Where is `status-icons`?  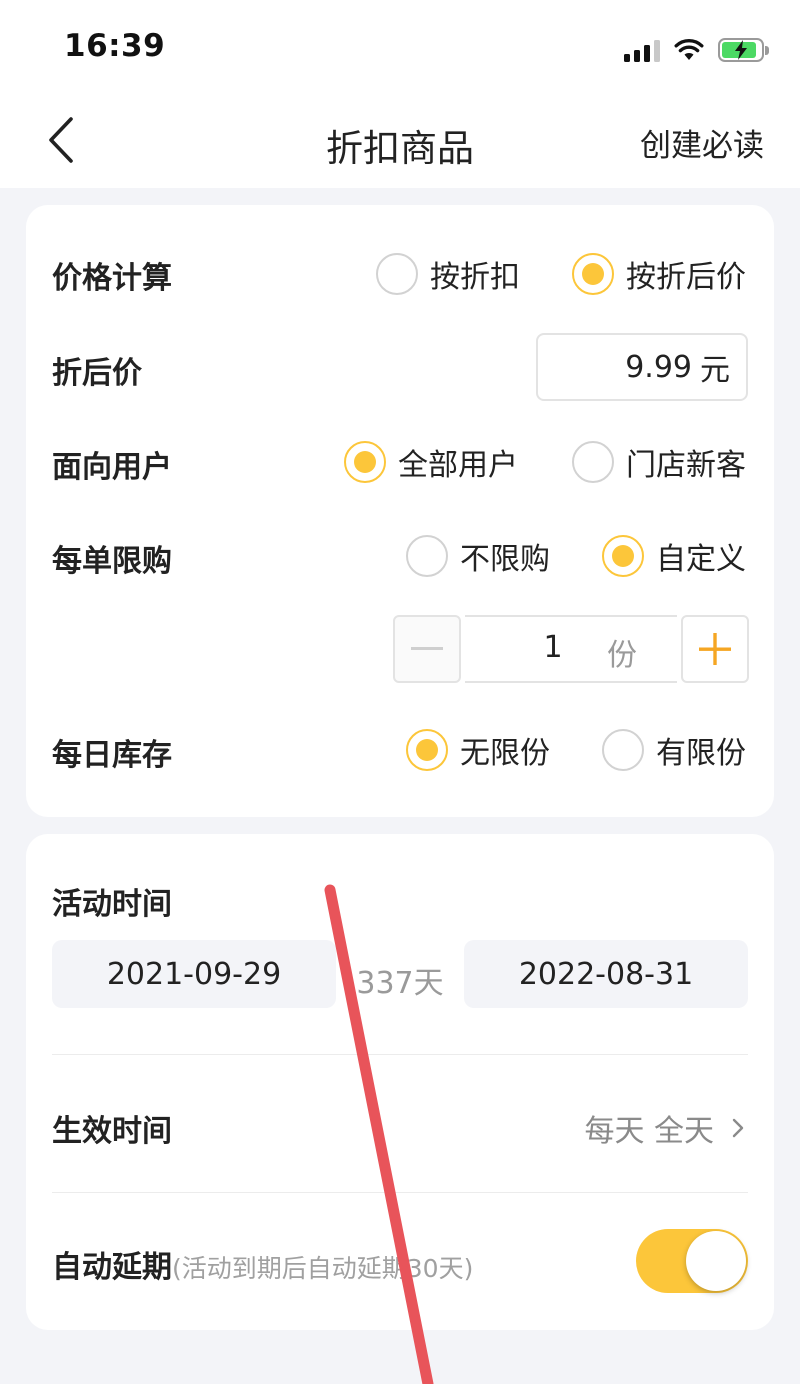 status-icons is located at coordinates (696, 50).